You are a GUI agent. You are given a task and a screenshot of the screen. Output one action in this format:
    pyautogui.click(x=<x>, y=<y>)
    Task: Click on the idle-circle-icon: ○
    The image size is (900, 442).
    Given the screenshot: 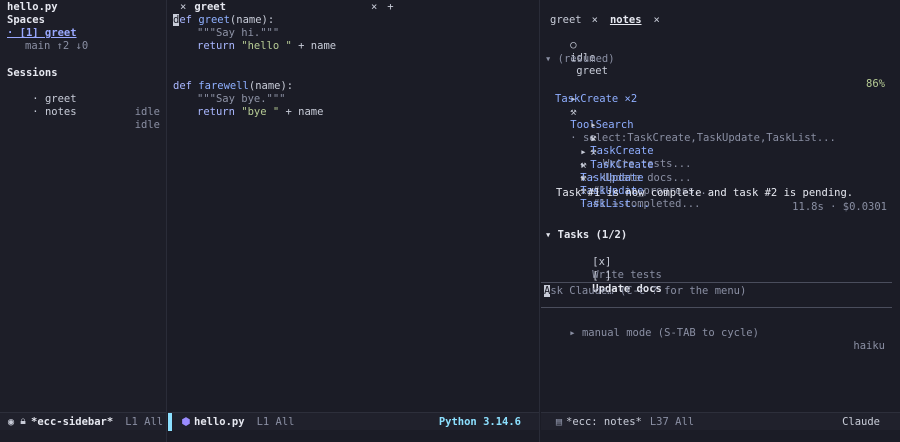 What is the action you would take?
    pyautogui.click(x=573, y=45)
    